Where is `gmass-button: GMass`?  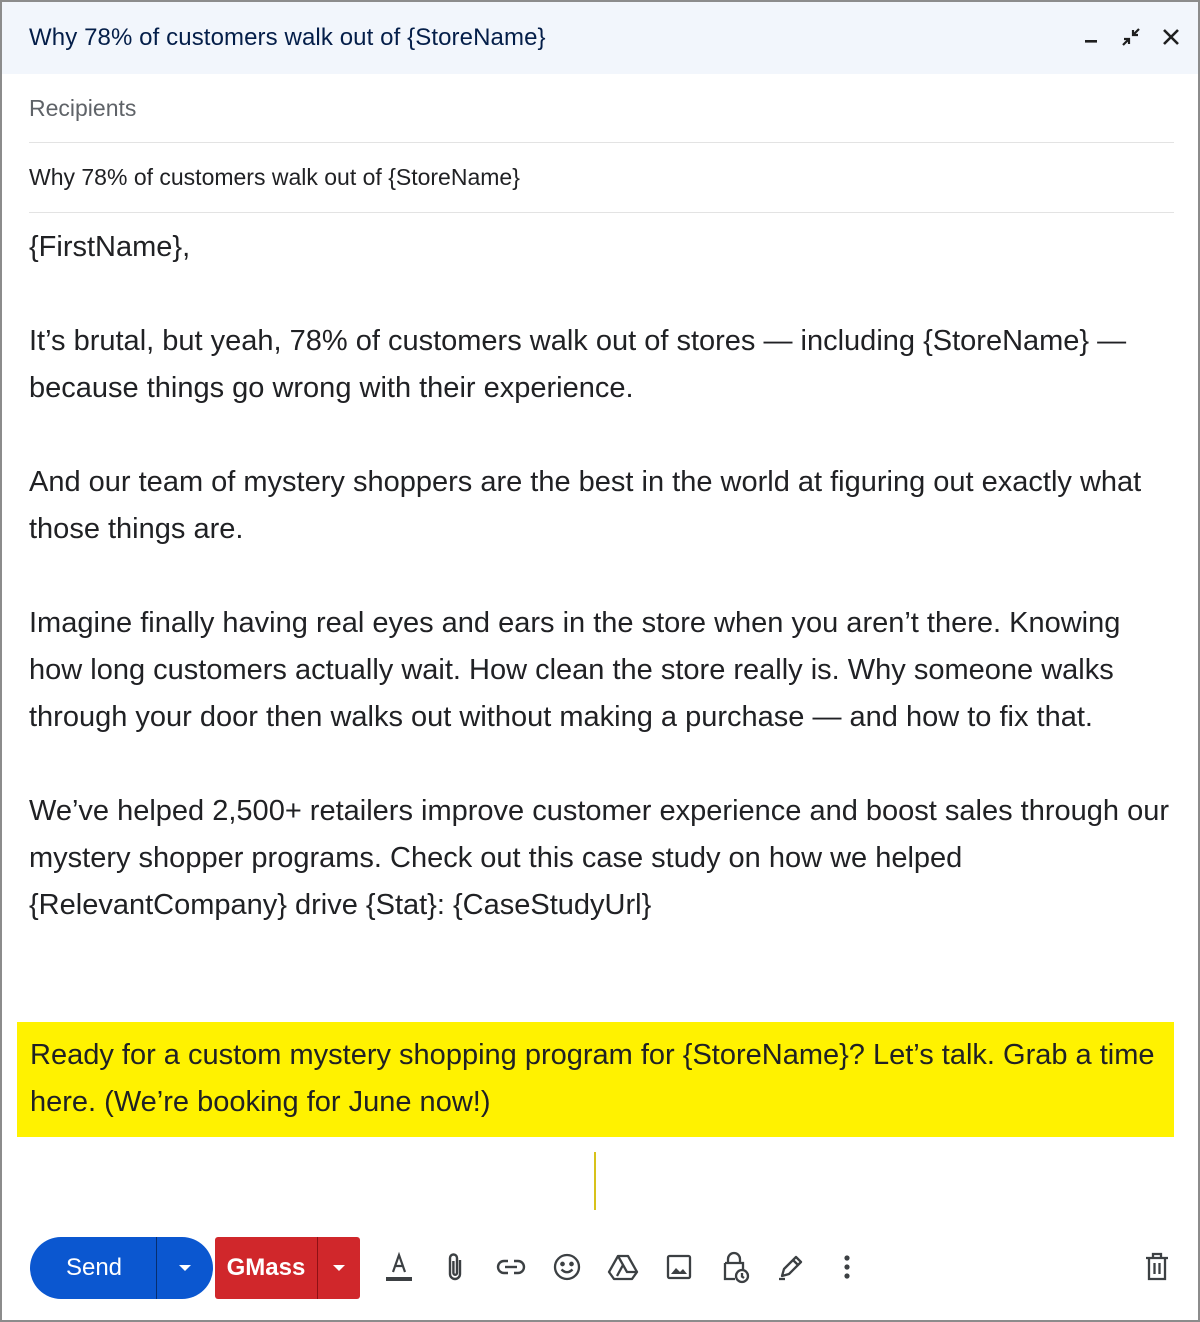
gmass-button: GMass is located at coordinates (266, 1268).